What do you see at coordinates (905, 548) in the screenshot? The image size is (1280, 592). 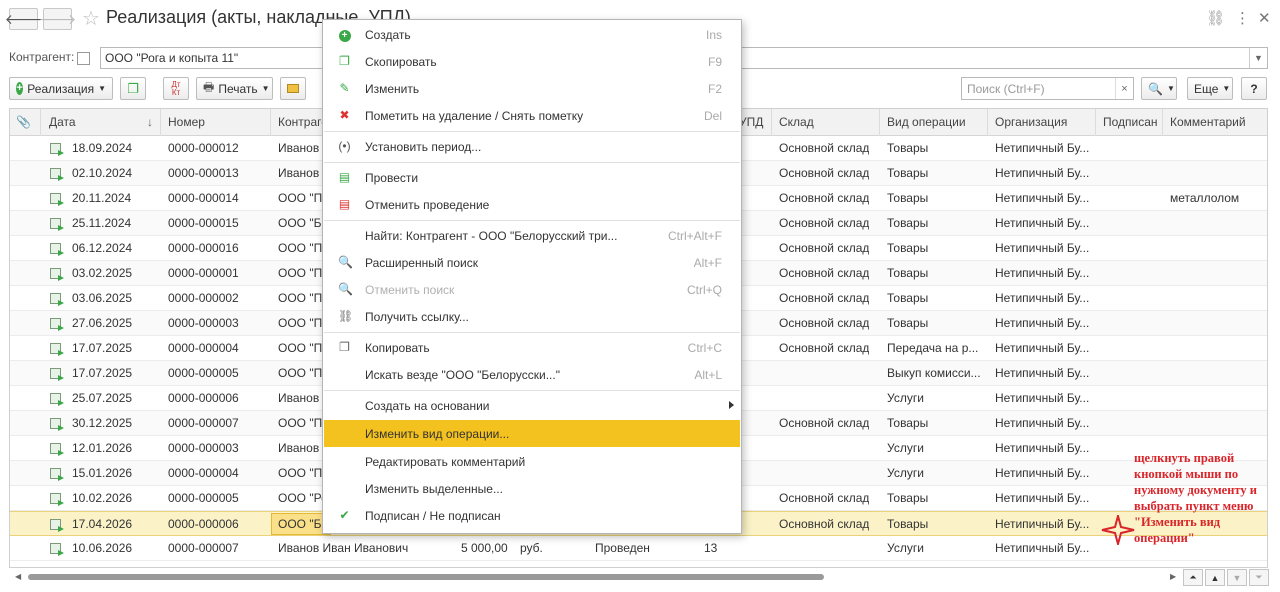 I see `cell-vid-operacii: Услуги` at bounding box center [905, 548].